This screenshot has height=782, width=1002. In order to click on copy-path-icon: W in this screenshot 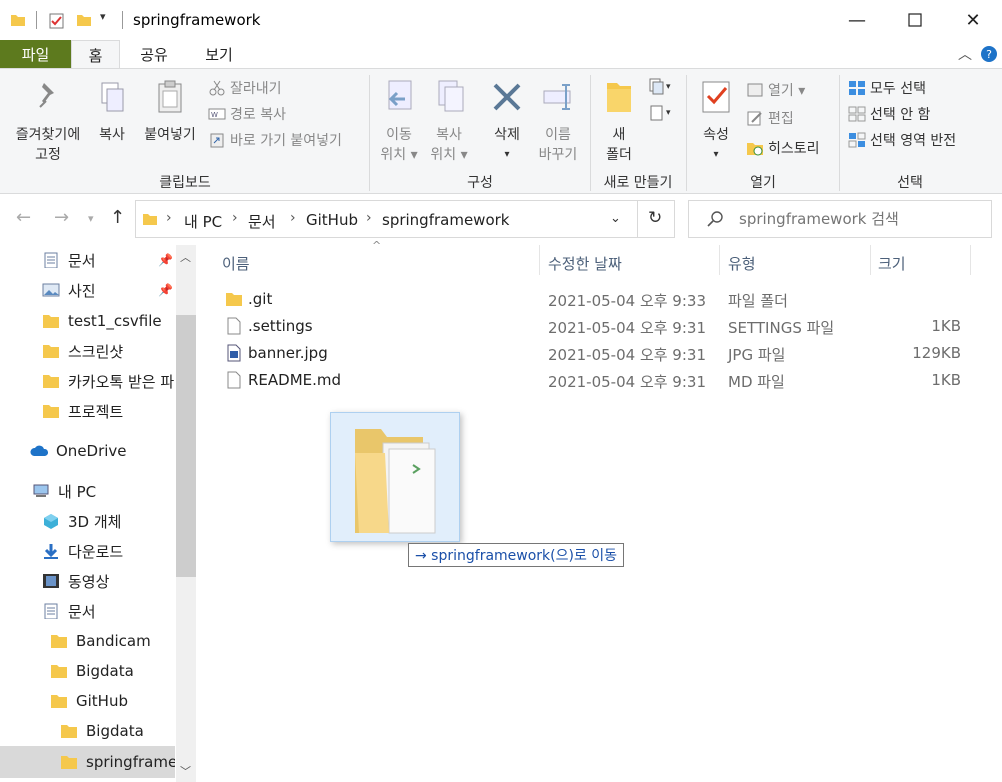, I will do `click(217, 114)`.